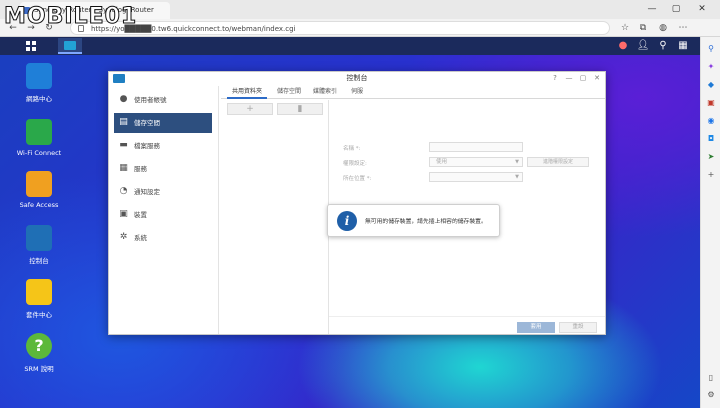 The height and width of the screenshot is (408, 720). What do you see at coordinates (39, 99) in the screenshot?
I see `desktop-icon-label: 網路中心` at bounding box center [39, 99].